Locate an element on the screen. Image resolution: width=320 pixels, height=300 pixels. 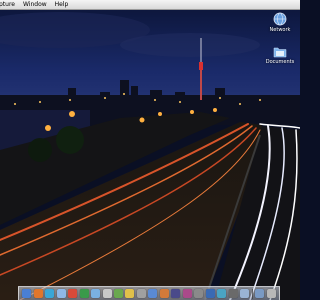
dock is located at coordinates (149, 293).